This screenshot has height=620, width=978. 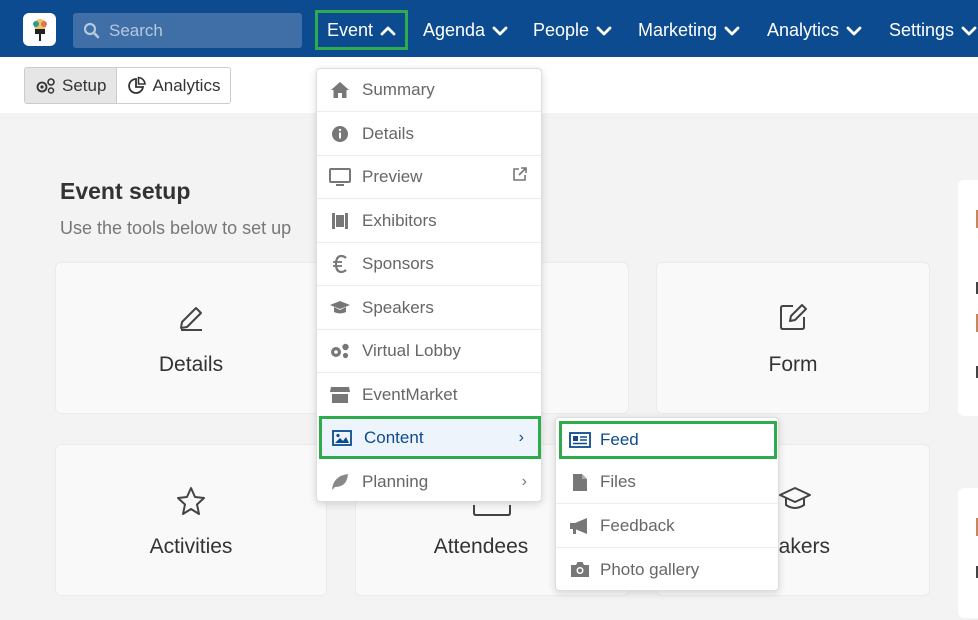 What do you see at coordinates (398, 89) in the screenshot?
I see `menu-item-summary-label: Summary` at bounding box center [398, 89].